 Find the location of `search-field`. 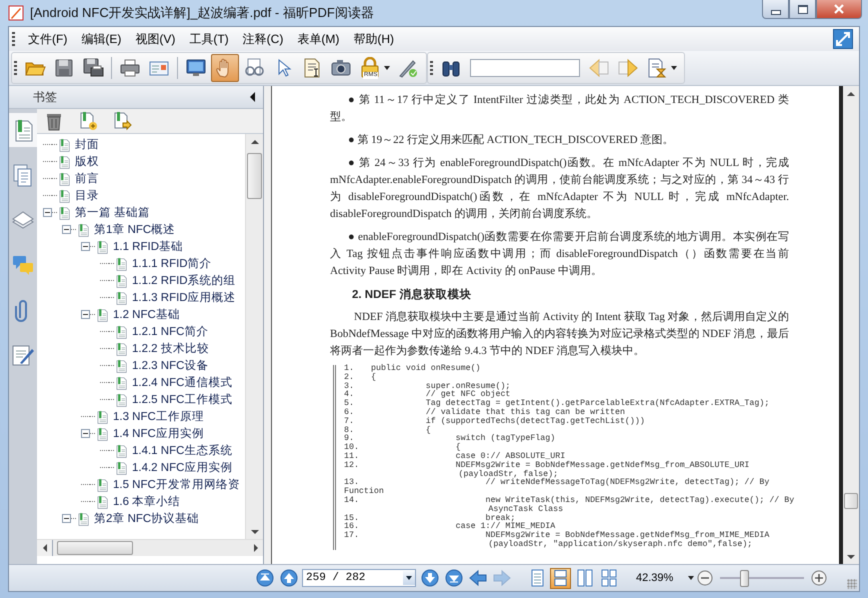

search-field is located at coordinates (525, 68).